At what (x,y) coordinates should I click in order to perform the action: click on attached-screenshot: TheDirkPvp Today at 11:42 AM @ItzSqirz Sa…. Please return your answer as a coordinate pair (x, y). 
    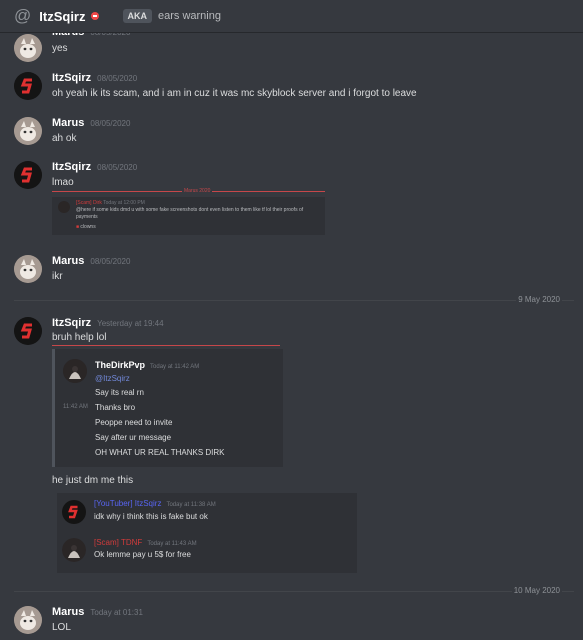
    Looking at the image, I should click on (167, 408).